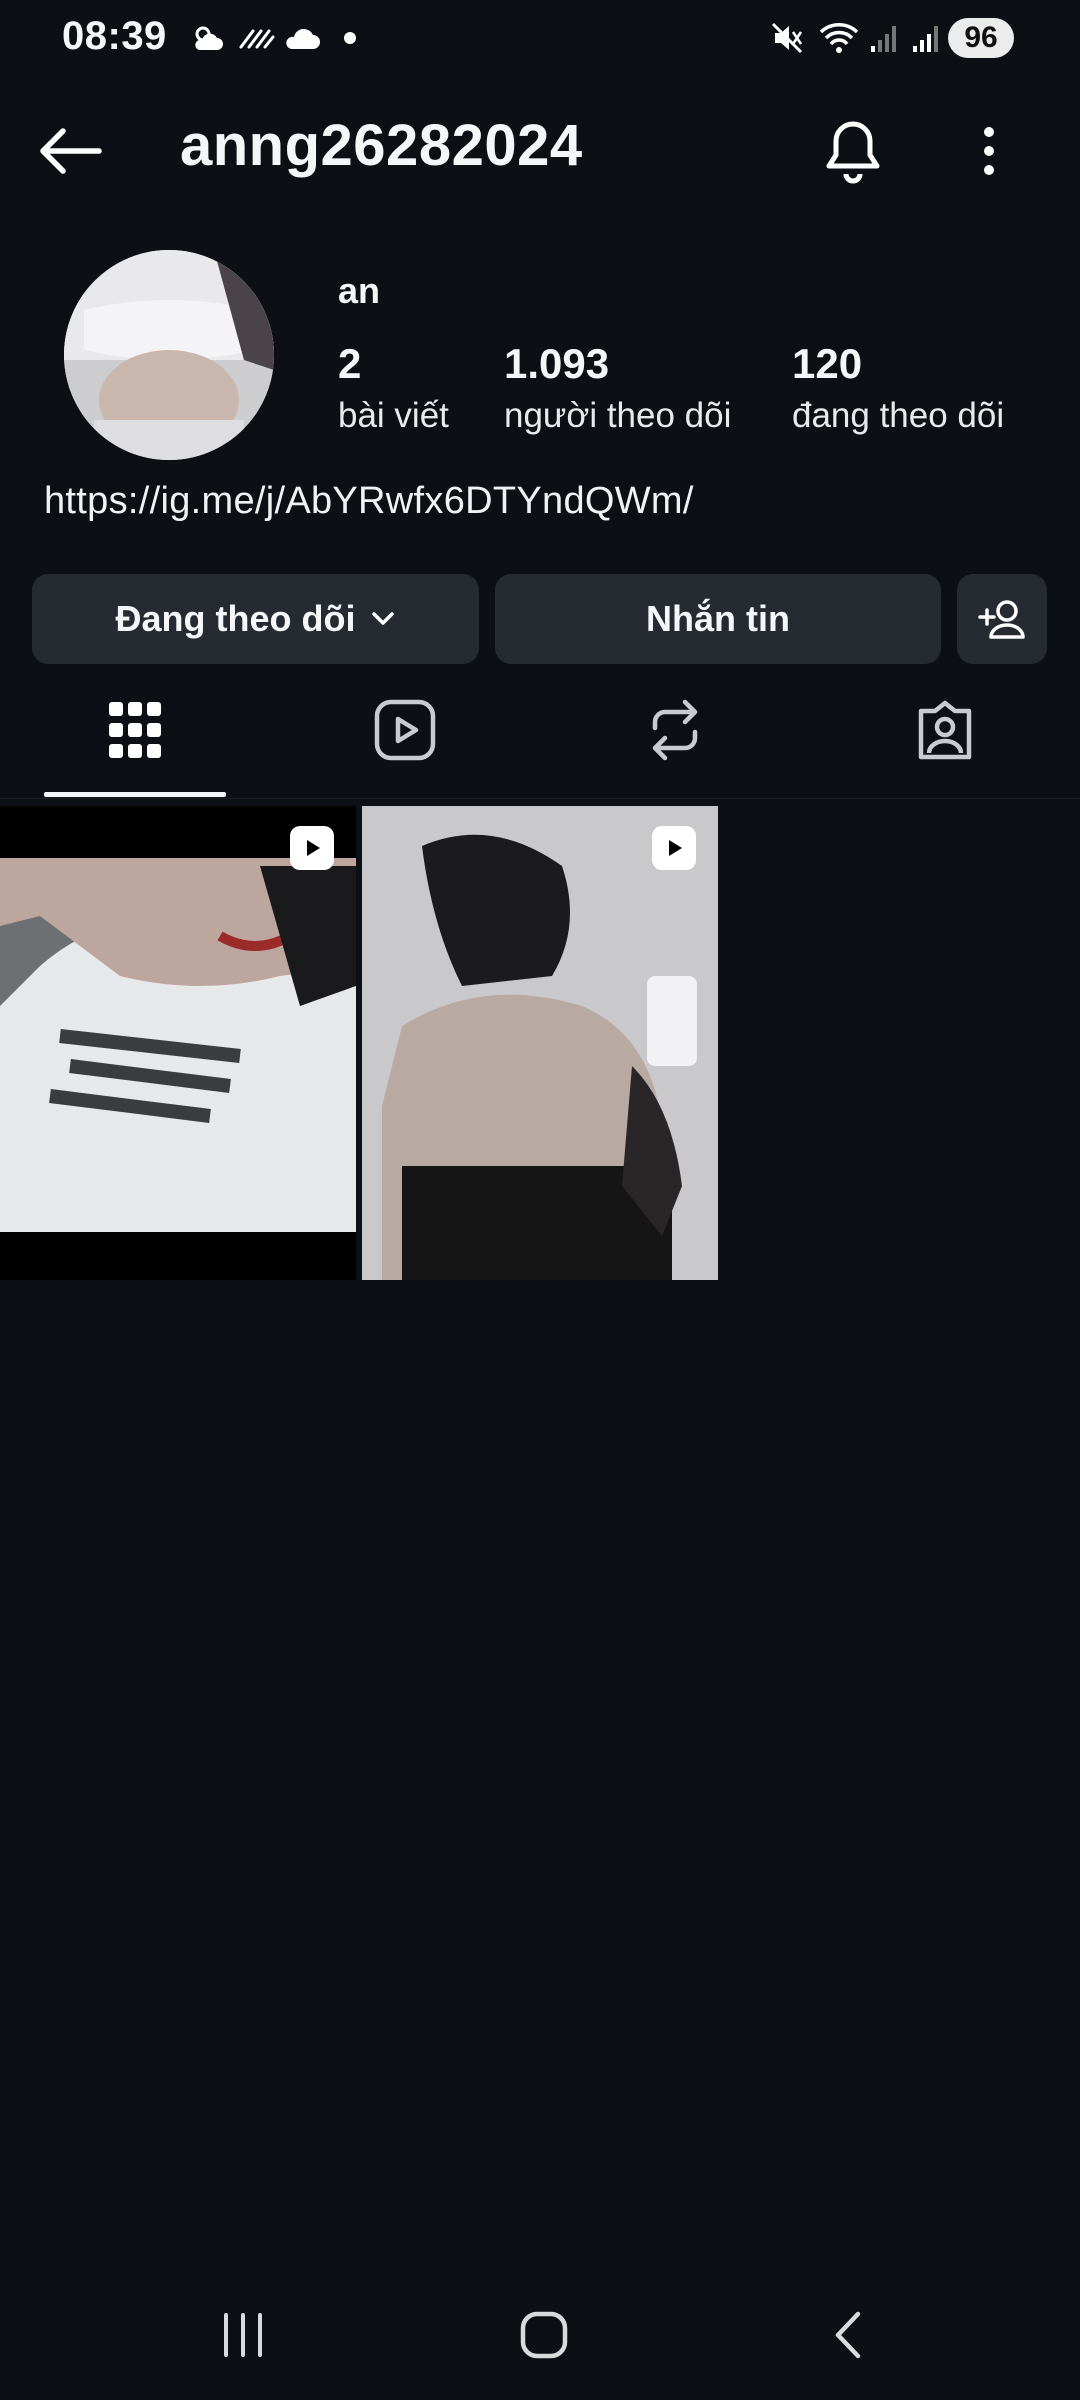  I want to click on chevron-down-icon, so click(383, 619).